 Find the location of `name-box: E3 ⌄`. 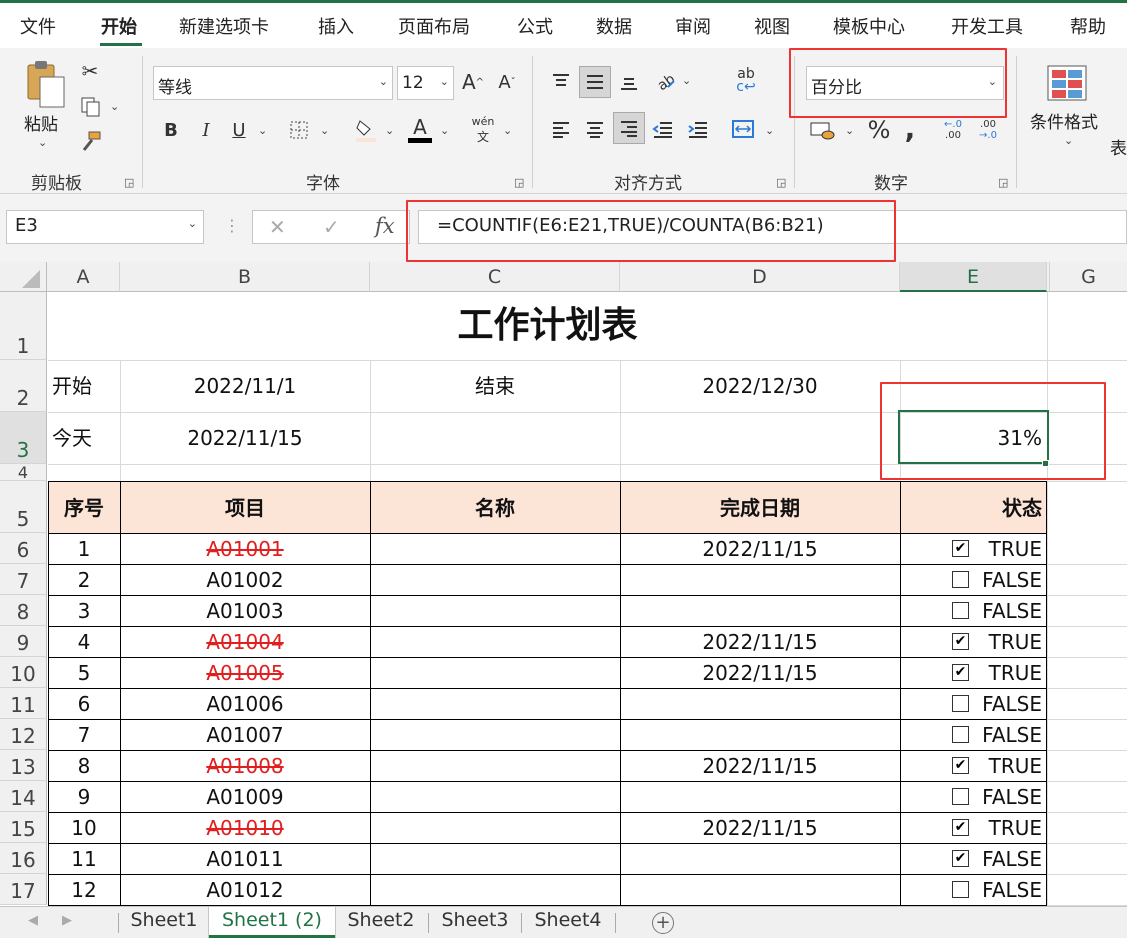

name-box: E3 ⌄ is located at coordinates (105, 227).